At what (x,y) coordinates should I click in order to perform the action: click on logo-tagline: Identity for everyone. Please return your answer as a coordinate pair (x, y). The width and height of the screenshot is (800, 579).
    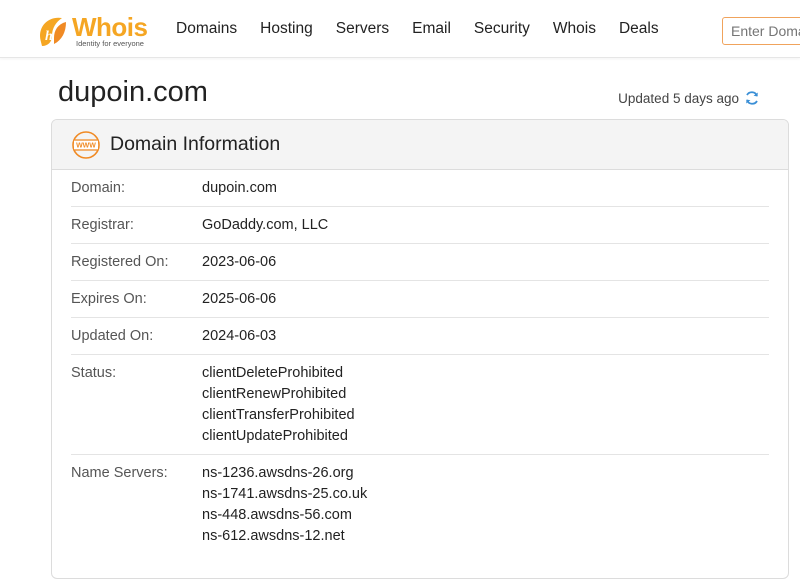
    Looking at the image, I should click on (110, 43).